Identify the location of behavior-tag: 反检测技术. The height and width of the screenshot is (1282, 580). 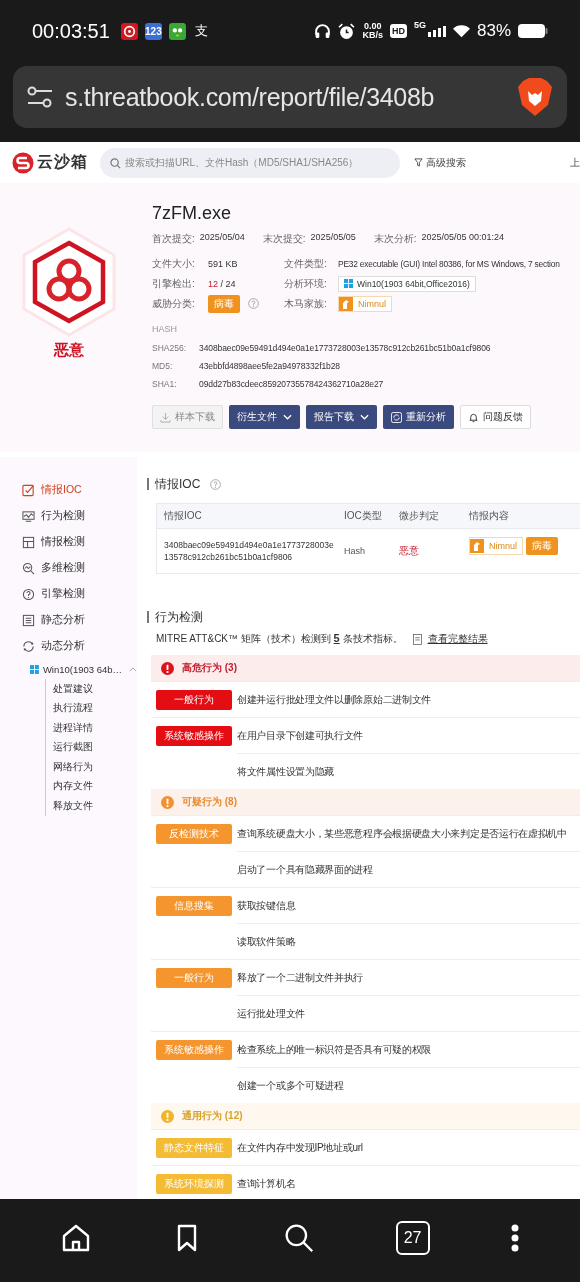
(194, 833).